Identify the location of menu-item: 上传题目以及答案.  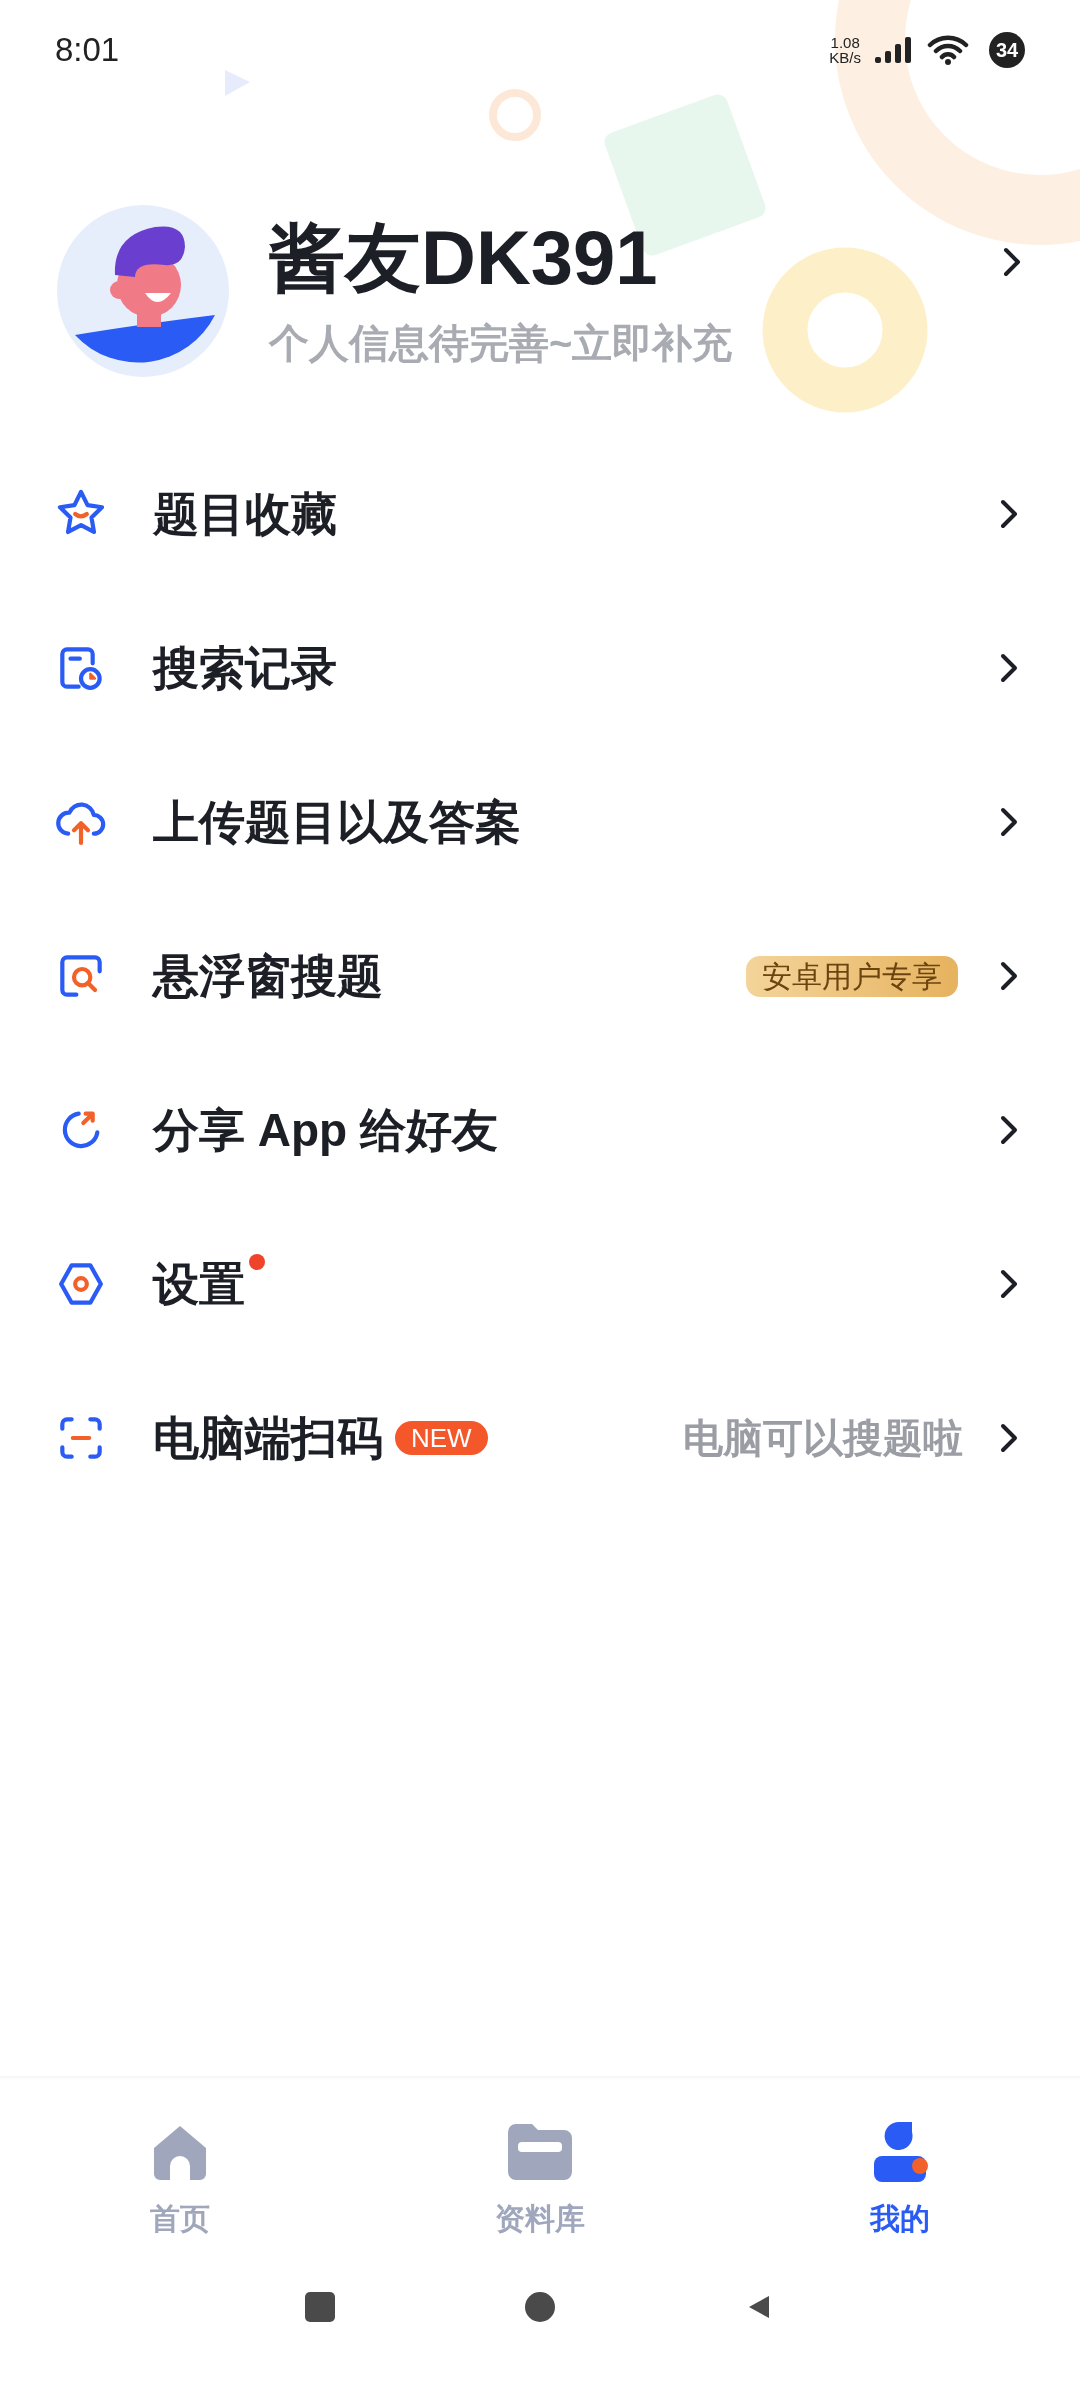
(540, 822).